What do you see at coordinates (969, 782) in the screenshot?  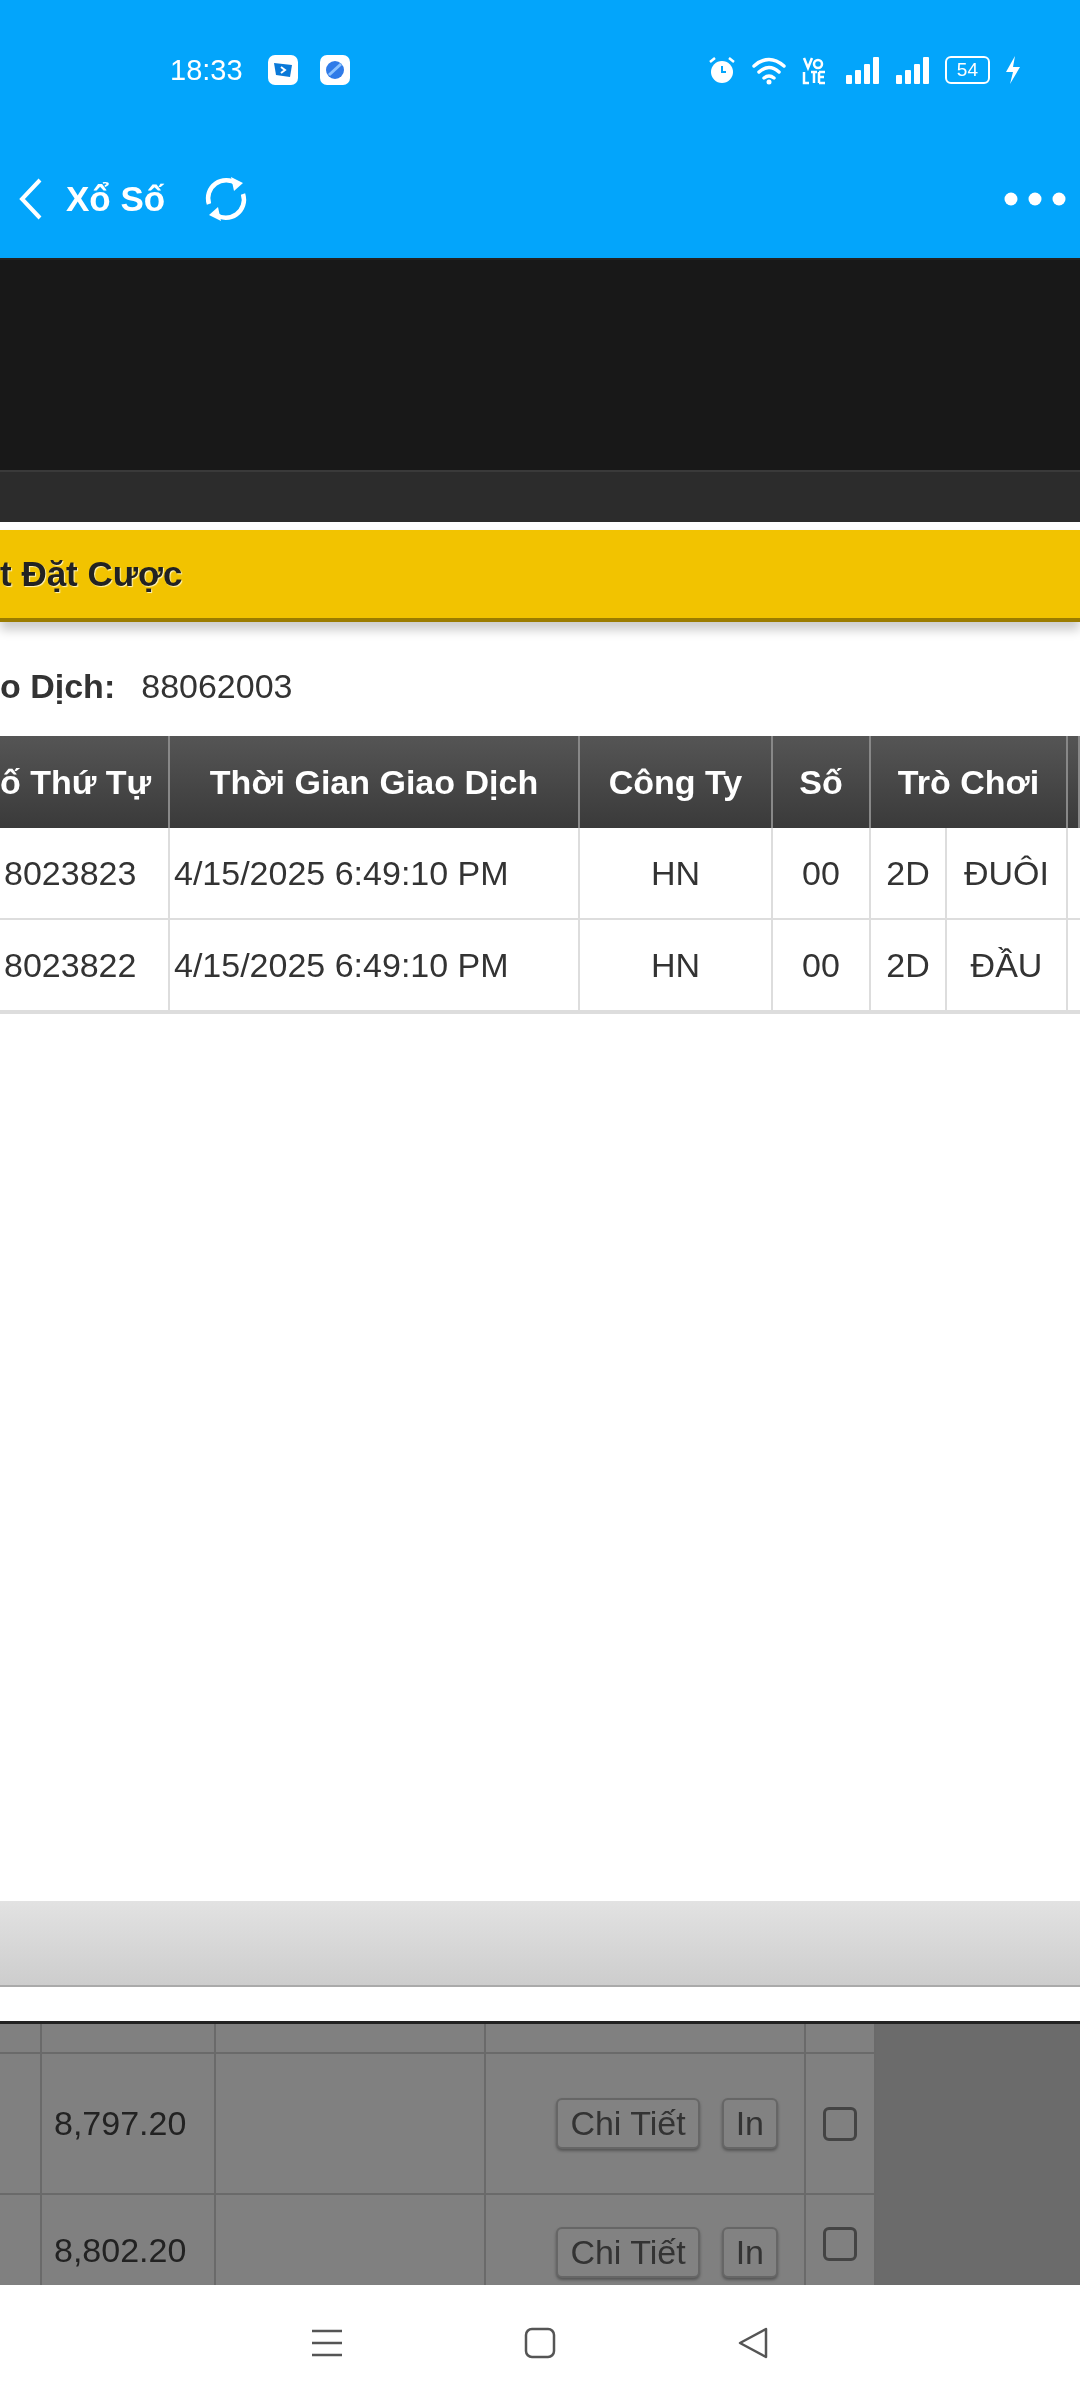 I see `column-header: Trò Chơi` at bounding box center [969, 782].